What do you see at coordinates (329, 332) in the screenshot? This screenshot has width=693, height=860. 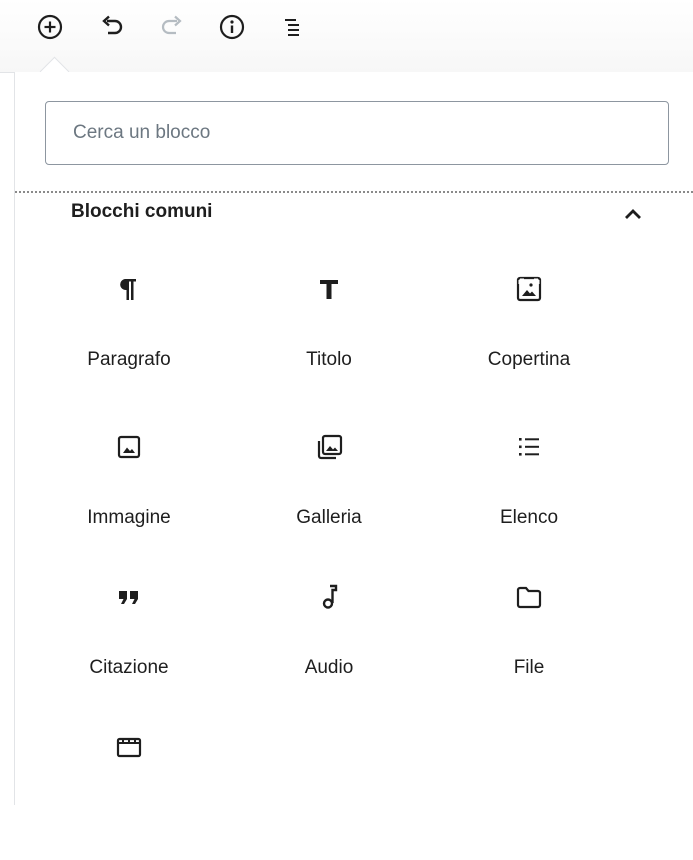 I see `block-item-heading: Titolo` at bounding box center [329, 332].